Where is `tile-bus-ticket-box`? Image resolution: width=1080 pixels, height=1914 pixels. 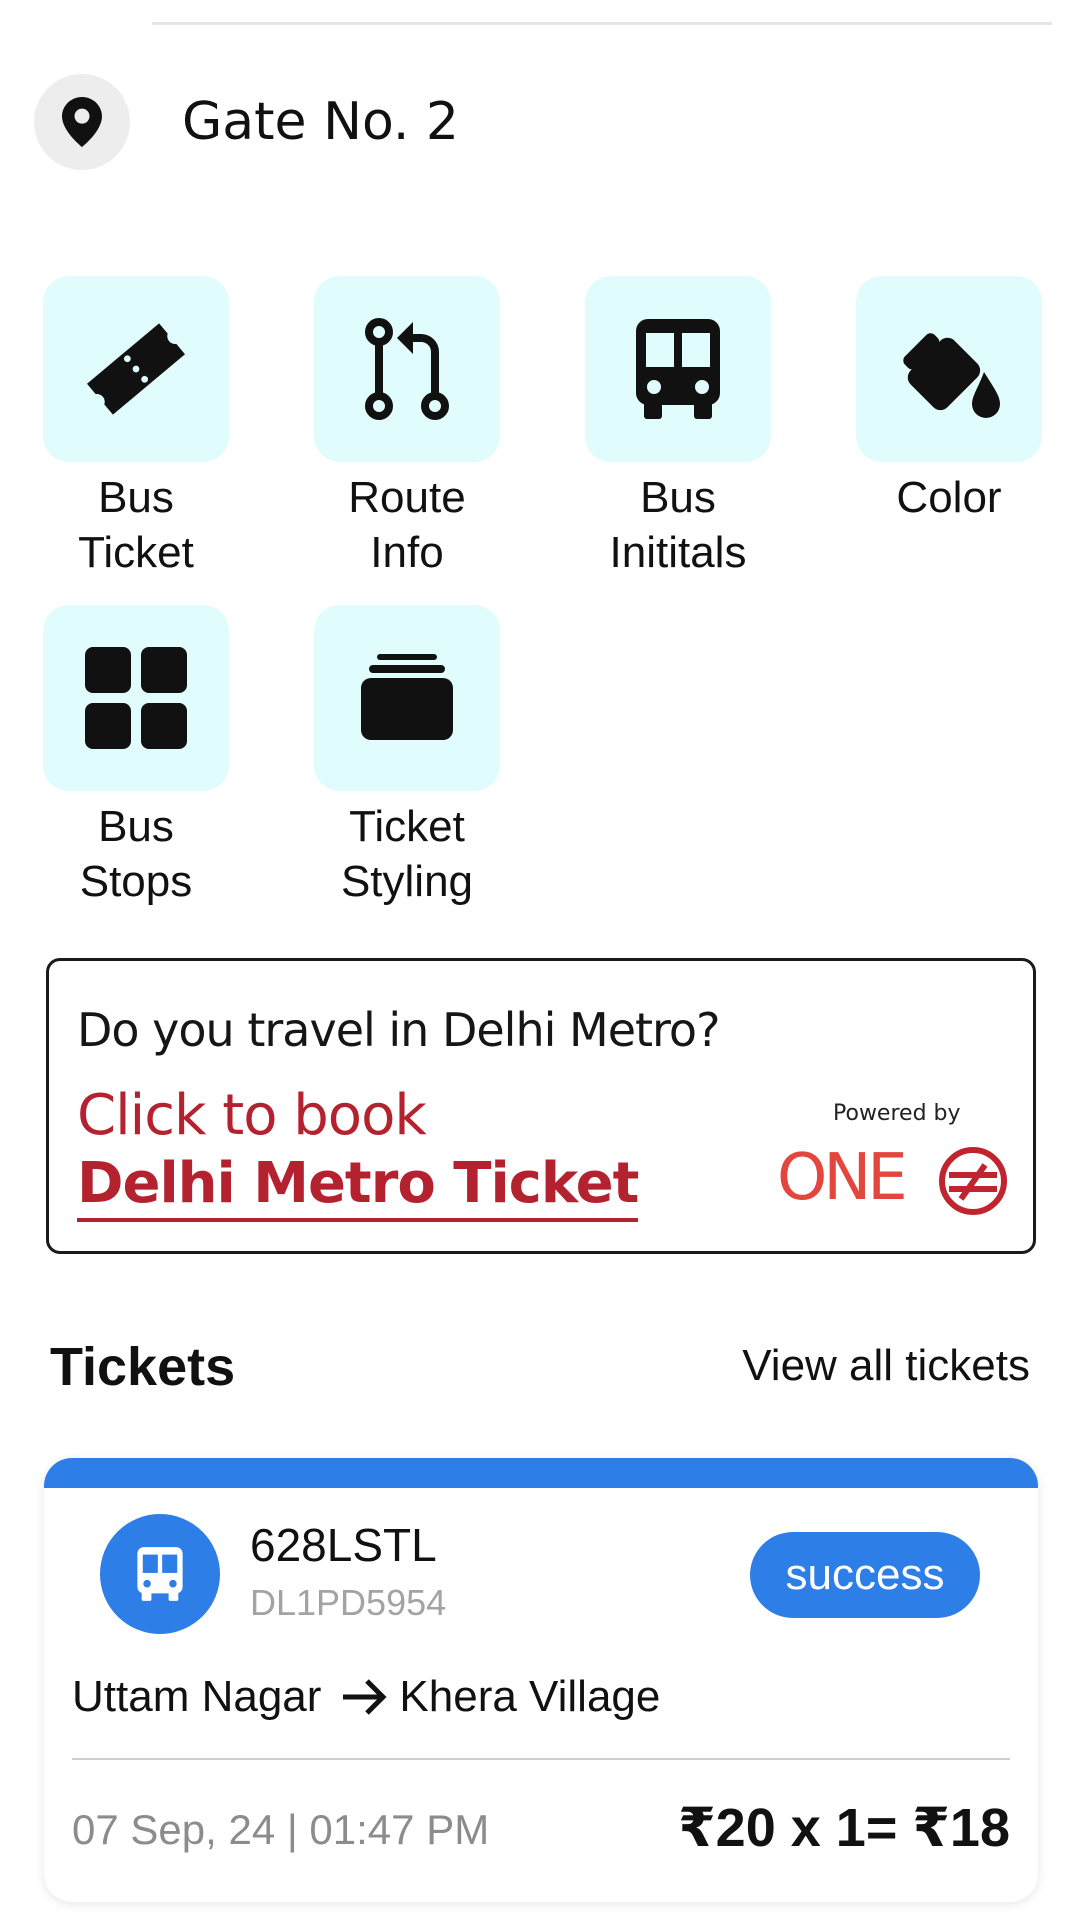
tile-bus-ticket-box is located at coordinates (136, 369).